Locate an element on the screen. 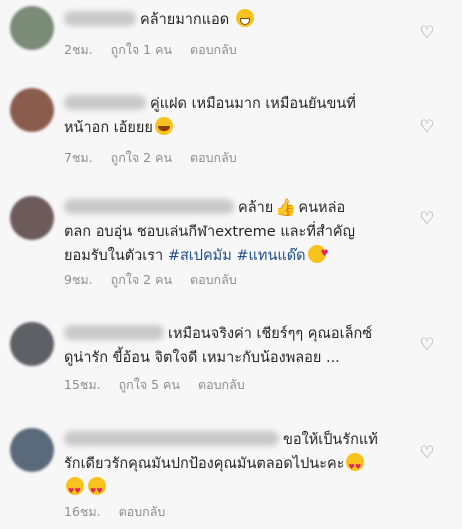 This screenshot has width=462, height=529. comment-text: คล้ายมากแอด is located at coordinates (234, 20).